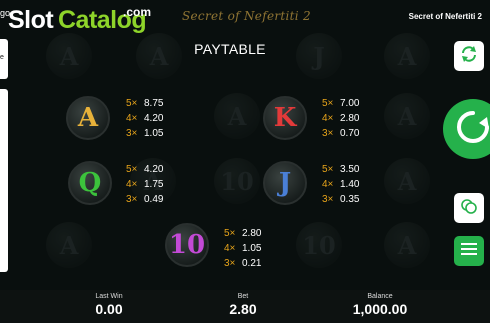 The height and width of the screenshot is (323, 490). I want to click on pays-value: 1.75, so click(154, 184).